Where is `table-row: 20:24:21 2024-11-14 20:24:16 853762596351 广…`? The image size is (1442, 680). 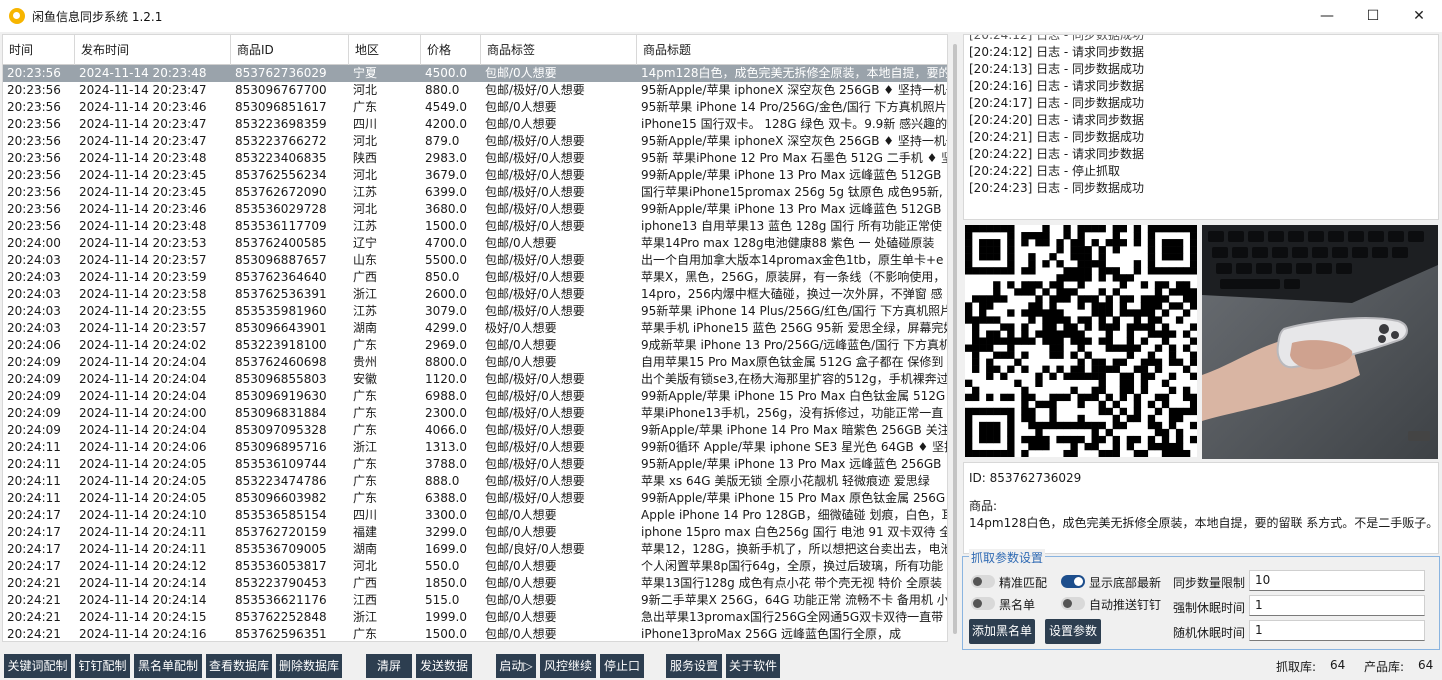
table-row: 20:24:21 2024-11-14 20:24:16 853762596351 广… is located at coordinates (475, 633).